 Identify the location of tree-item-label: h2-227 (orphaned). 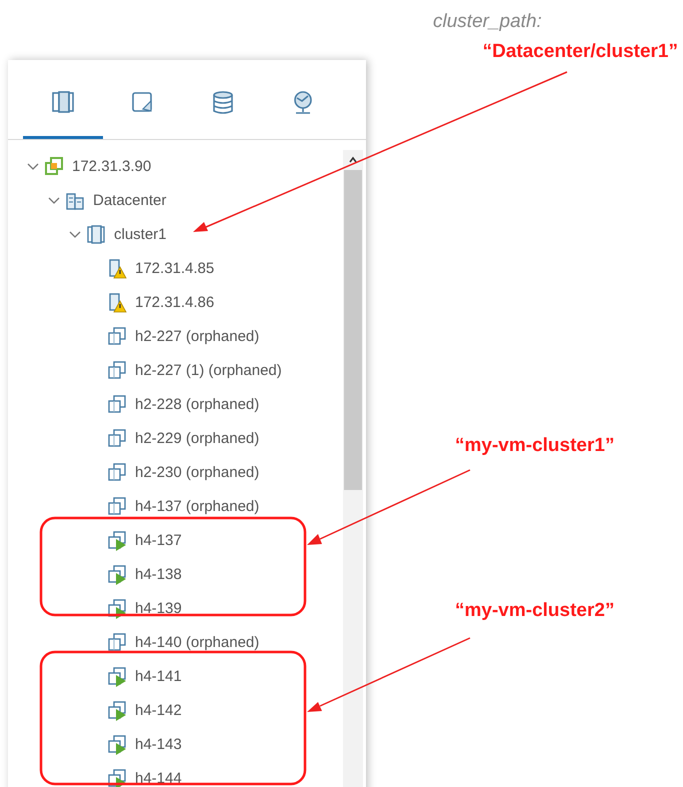
(197, 336).